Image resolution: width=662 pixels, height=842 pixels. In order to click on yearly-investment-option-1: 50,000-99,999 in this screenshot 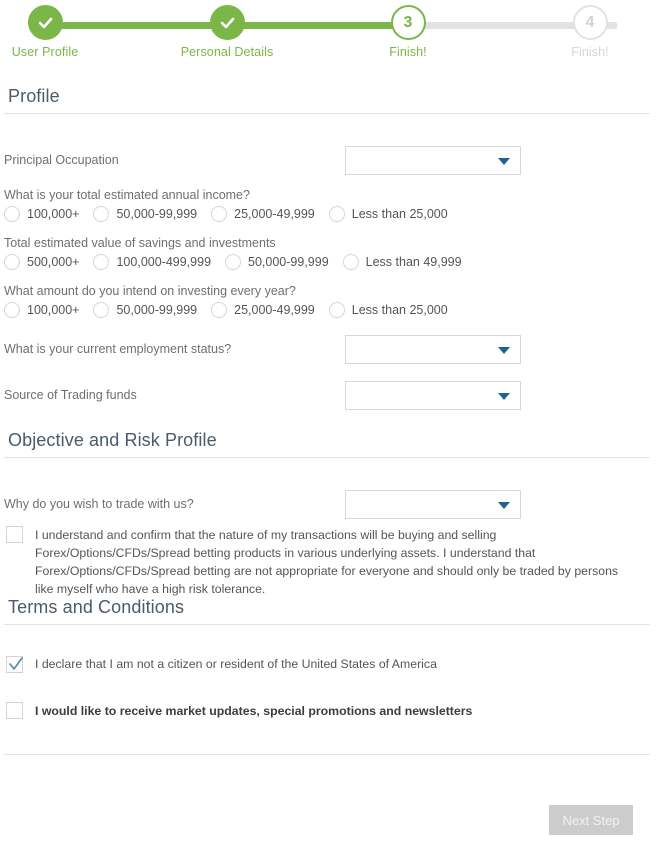, I will do `click(145, 310)`.